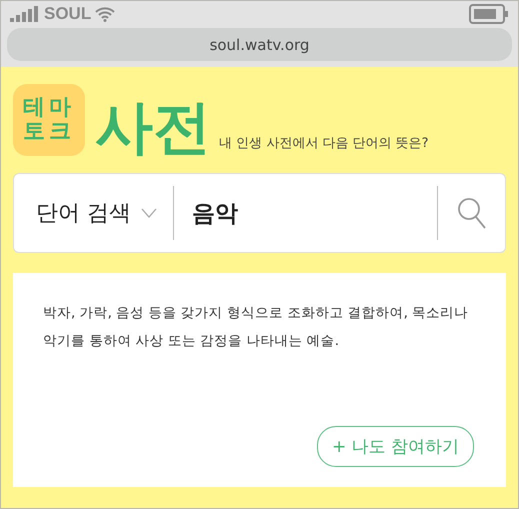 The width and height of the screenshot is (519, 509). I want to click on chevron-down-icon, so click(149, 213).